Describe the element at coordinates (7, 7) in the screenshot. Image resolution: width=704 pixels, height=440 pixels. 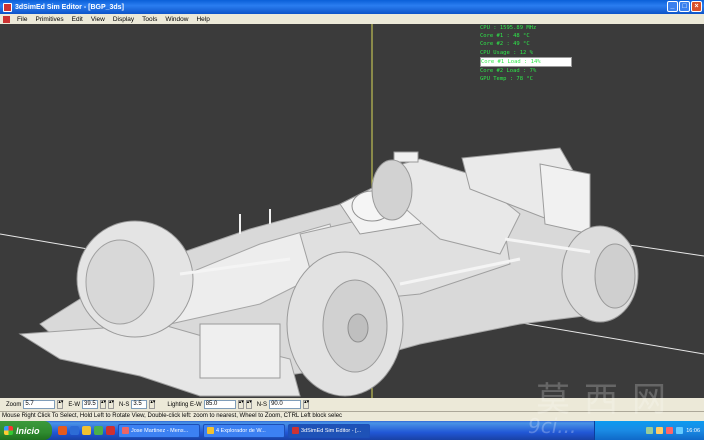
I see `app-icon` at that location.